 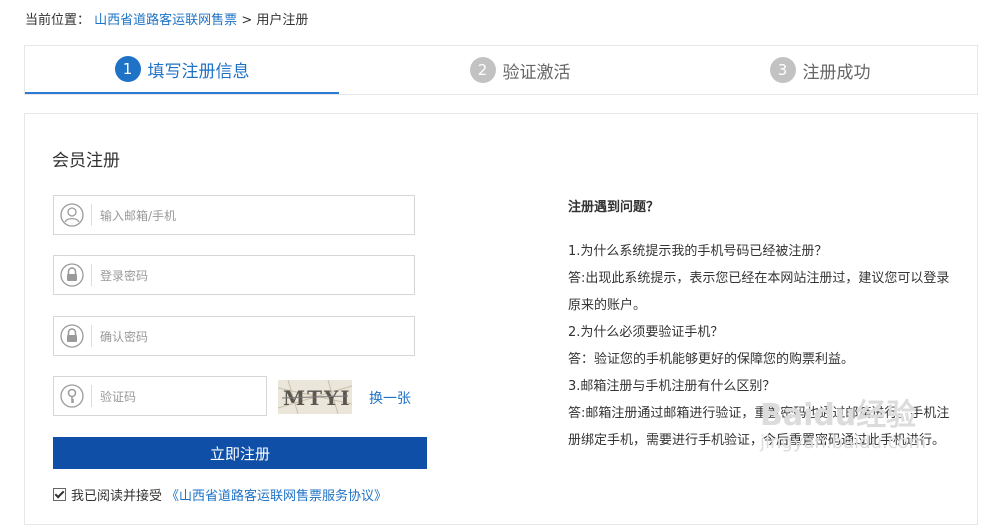 I want to click on agreement-row: 我已阅读并接受 《山西省道路客运联网售票服务协议》, so click(x=220, y=494).